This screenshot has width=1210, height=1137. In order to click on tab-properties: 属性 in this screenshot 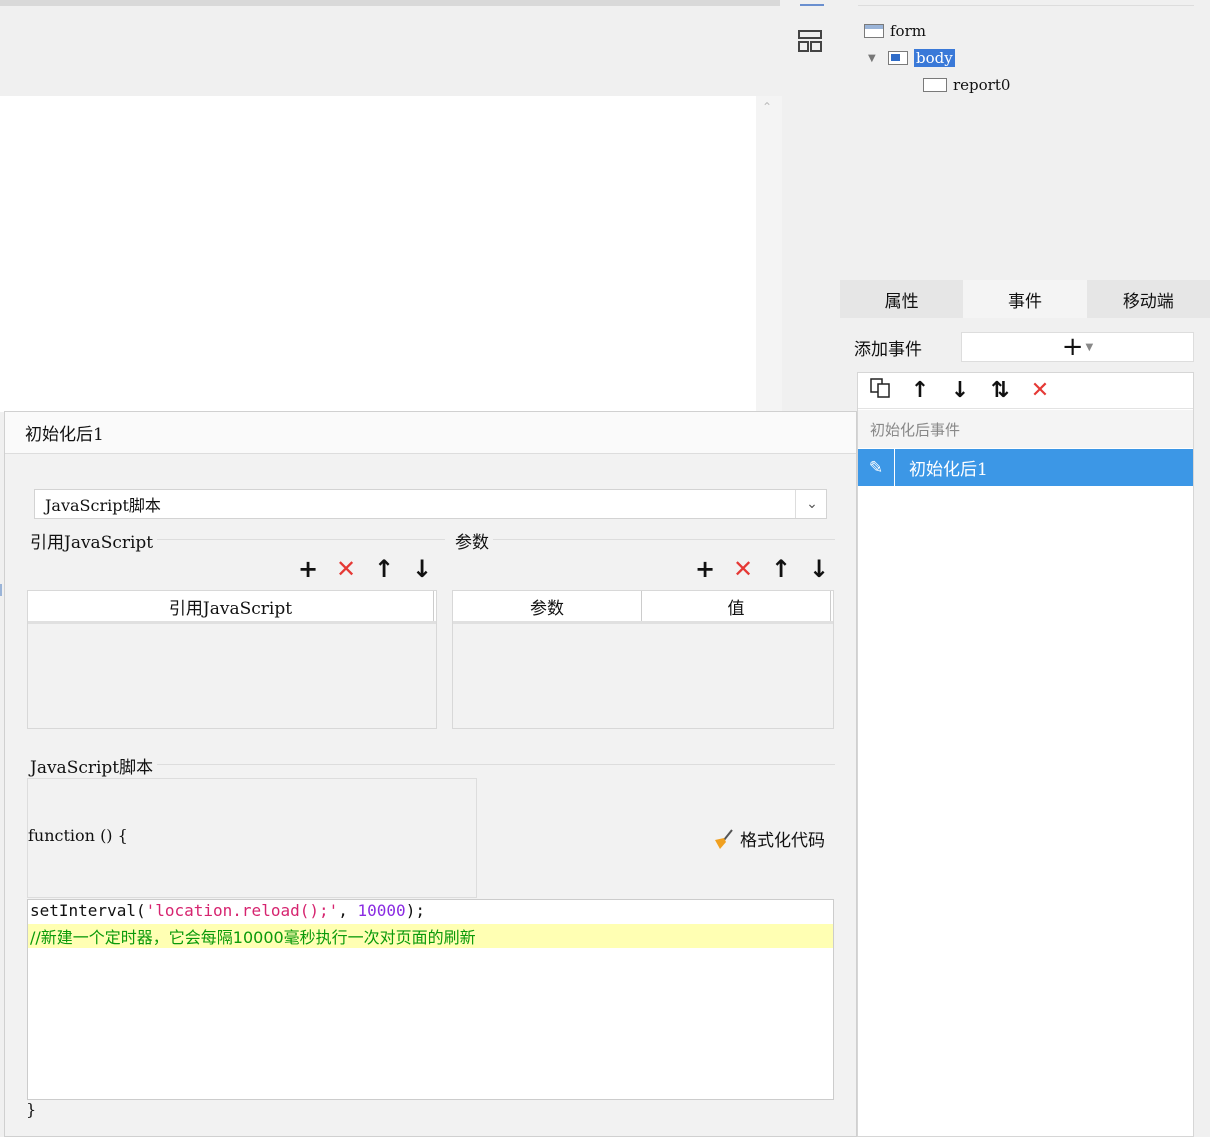, I will do `click(901, 299)`.